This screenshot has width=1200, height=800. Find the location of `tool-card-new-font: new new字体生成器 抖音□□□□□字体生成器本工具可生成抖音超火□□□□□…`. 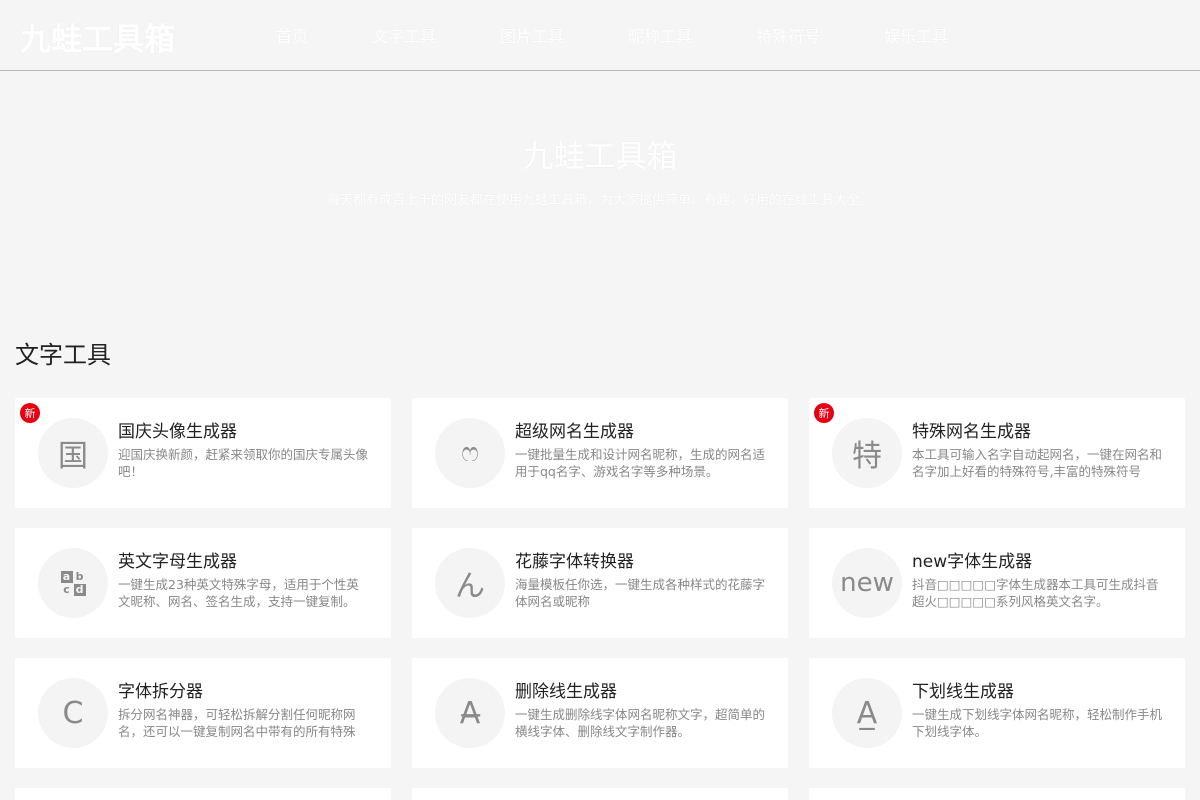

tool-card-new-font: new new字体生成器 抖音□□□□□字体生成器本工具可生成抖音超火□□□□□… is located at coordinates (997, 583).